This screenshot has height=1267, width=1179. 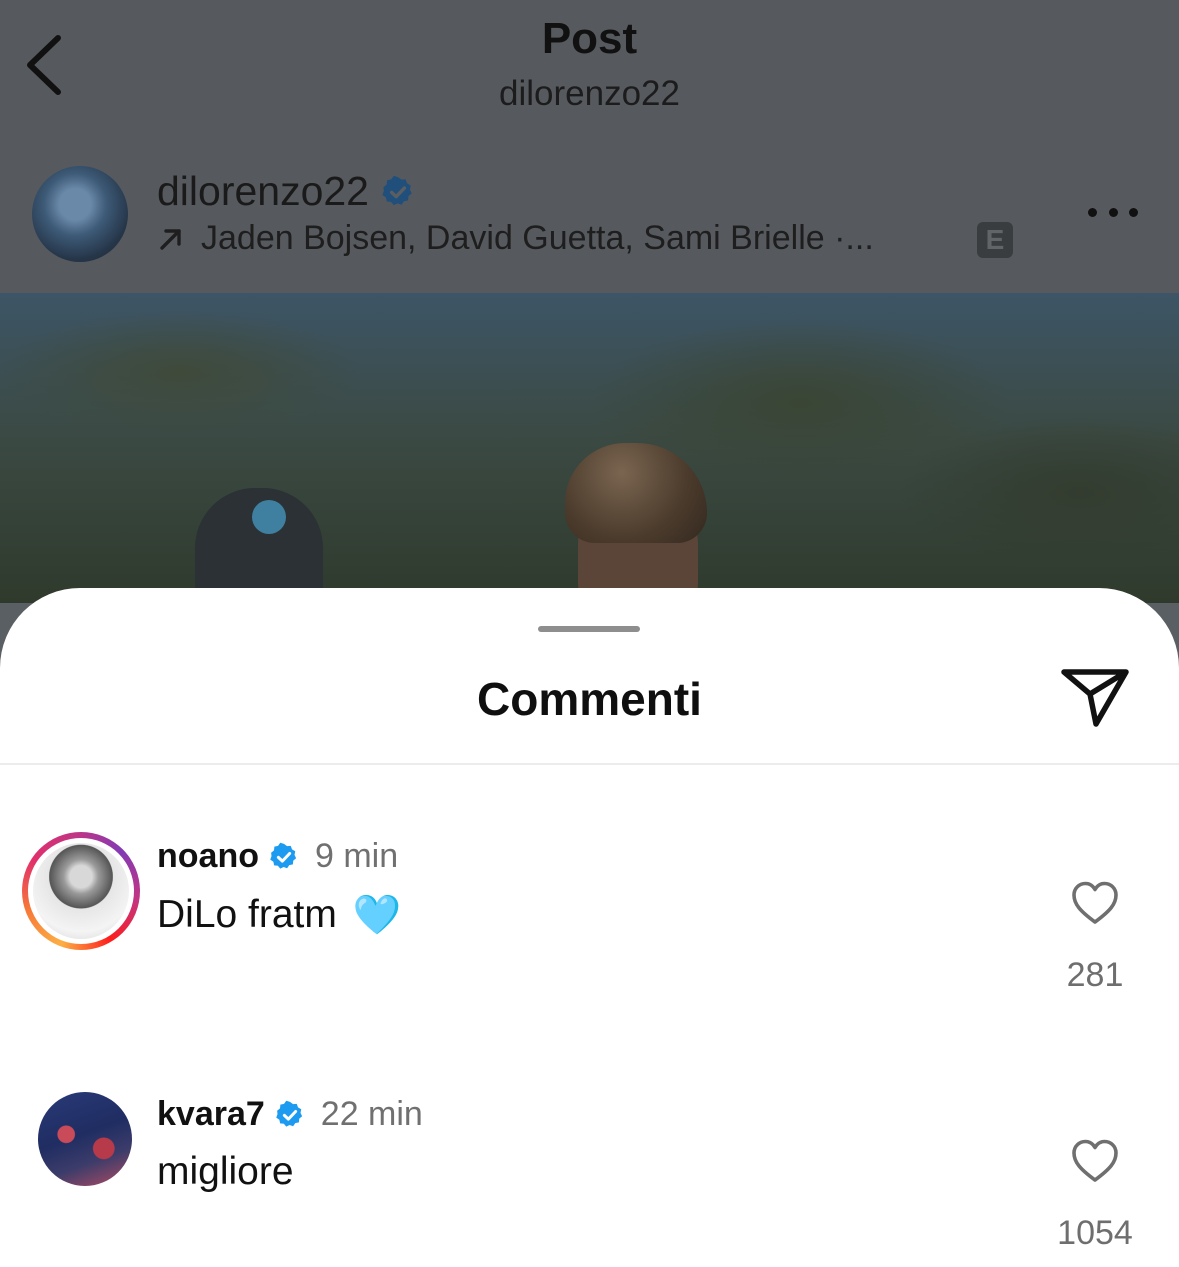 I want to click on comment-text-row: migliore, so click(x=225, y=1172).